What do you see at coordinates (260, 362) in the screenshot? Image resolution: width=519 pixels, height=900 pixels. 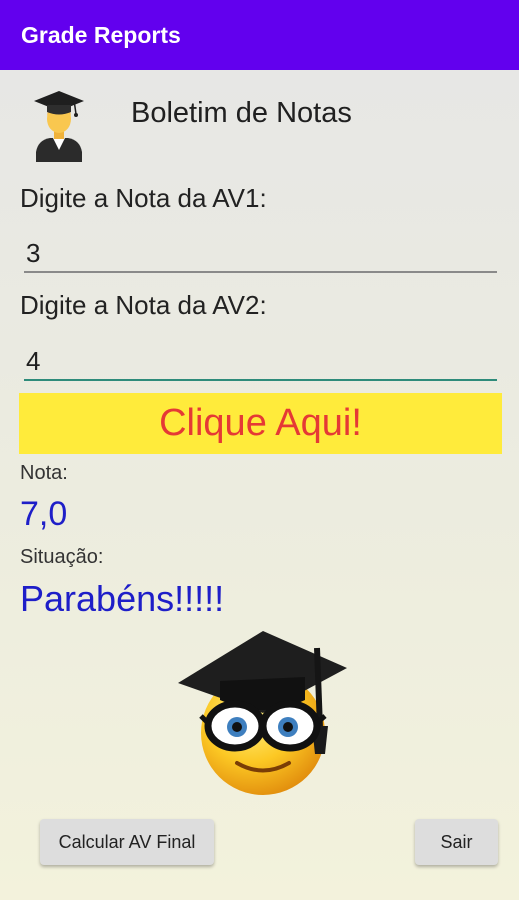 I see `av2-input` at bounding box center [260, 362].